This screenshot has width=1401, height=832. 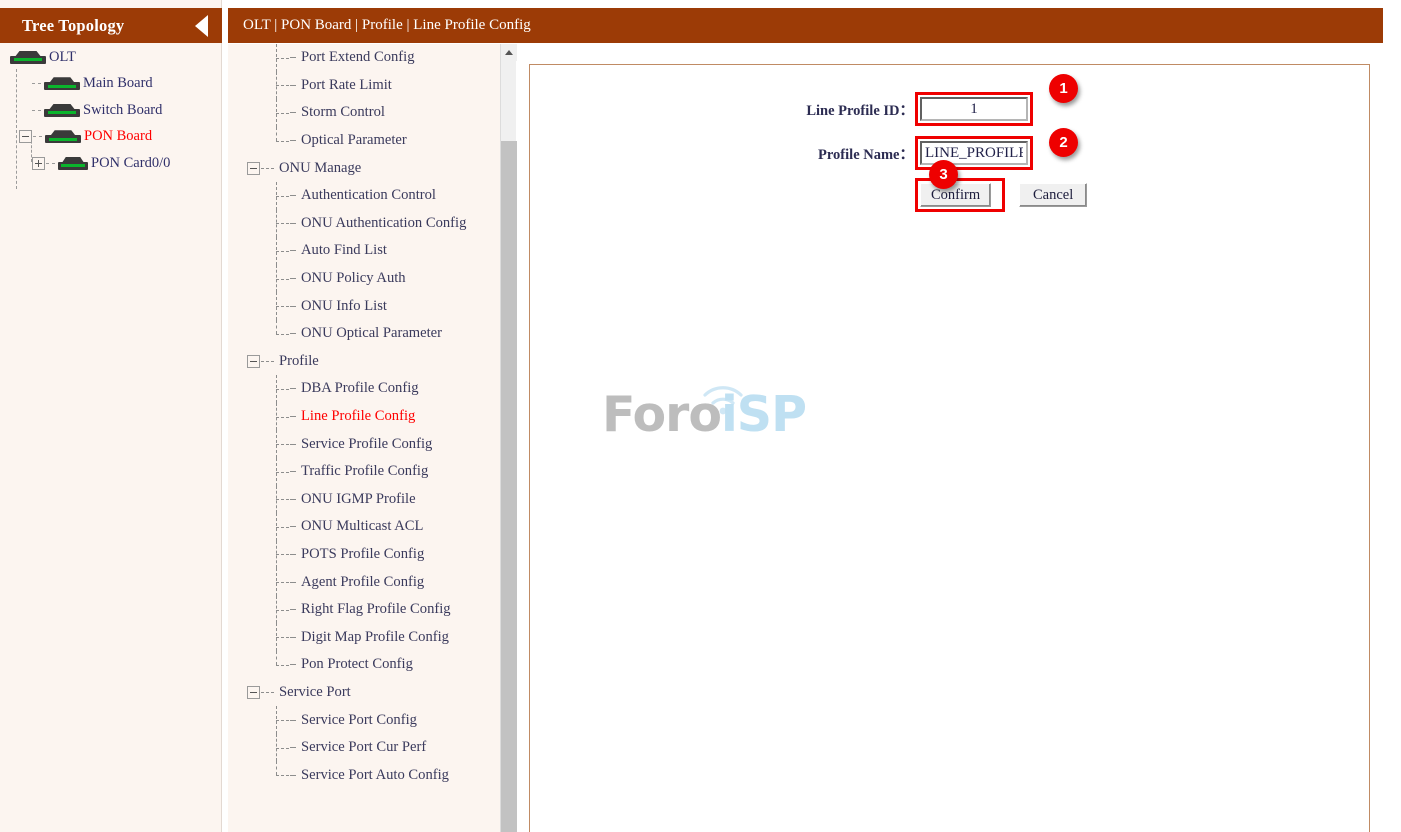 What do you see at coordinates (111, 25) in the screenshot?
I see `tree-topology-header: Tree Topology` at bounding box center [111, 25].